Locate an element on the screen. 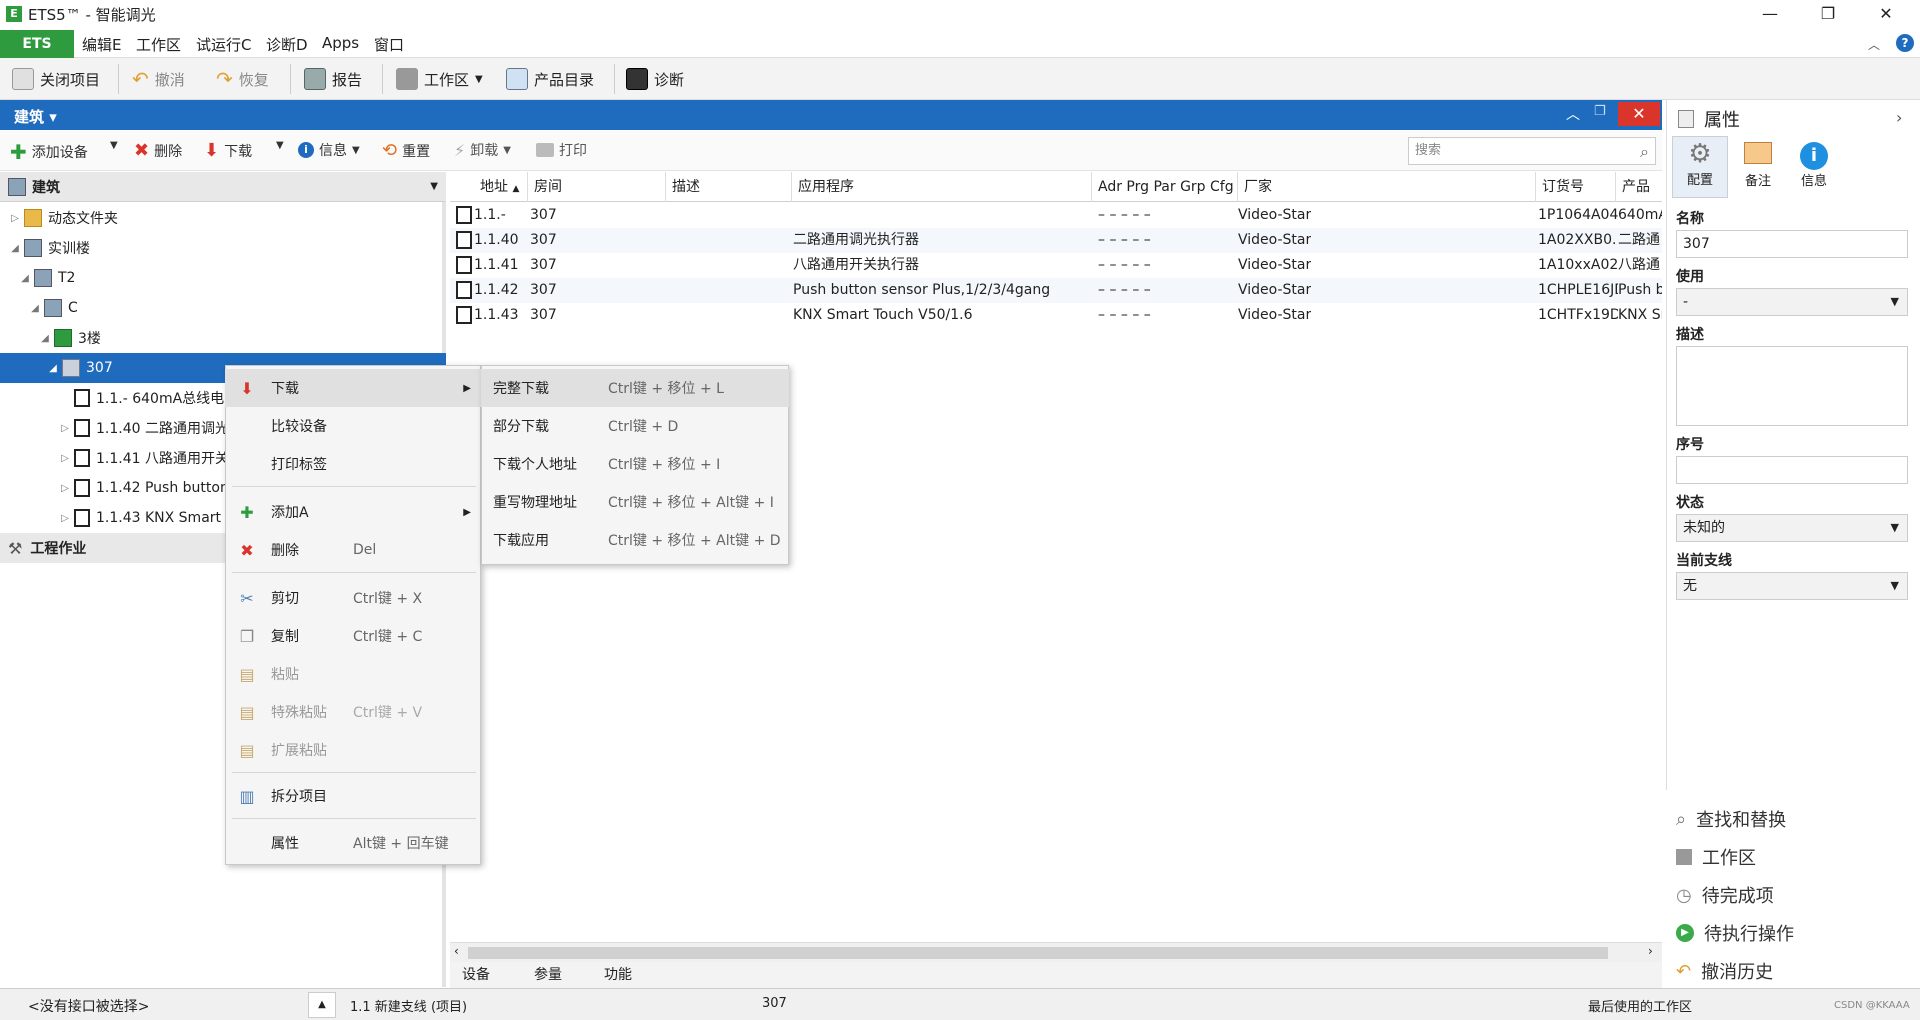 The width and height of the screenshot is (1920, 1020). scroll-right-icon: › is located at coordinates (1650, 951).